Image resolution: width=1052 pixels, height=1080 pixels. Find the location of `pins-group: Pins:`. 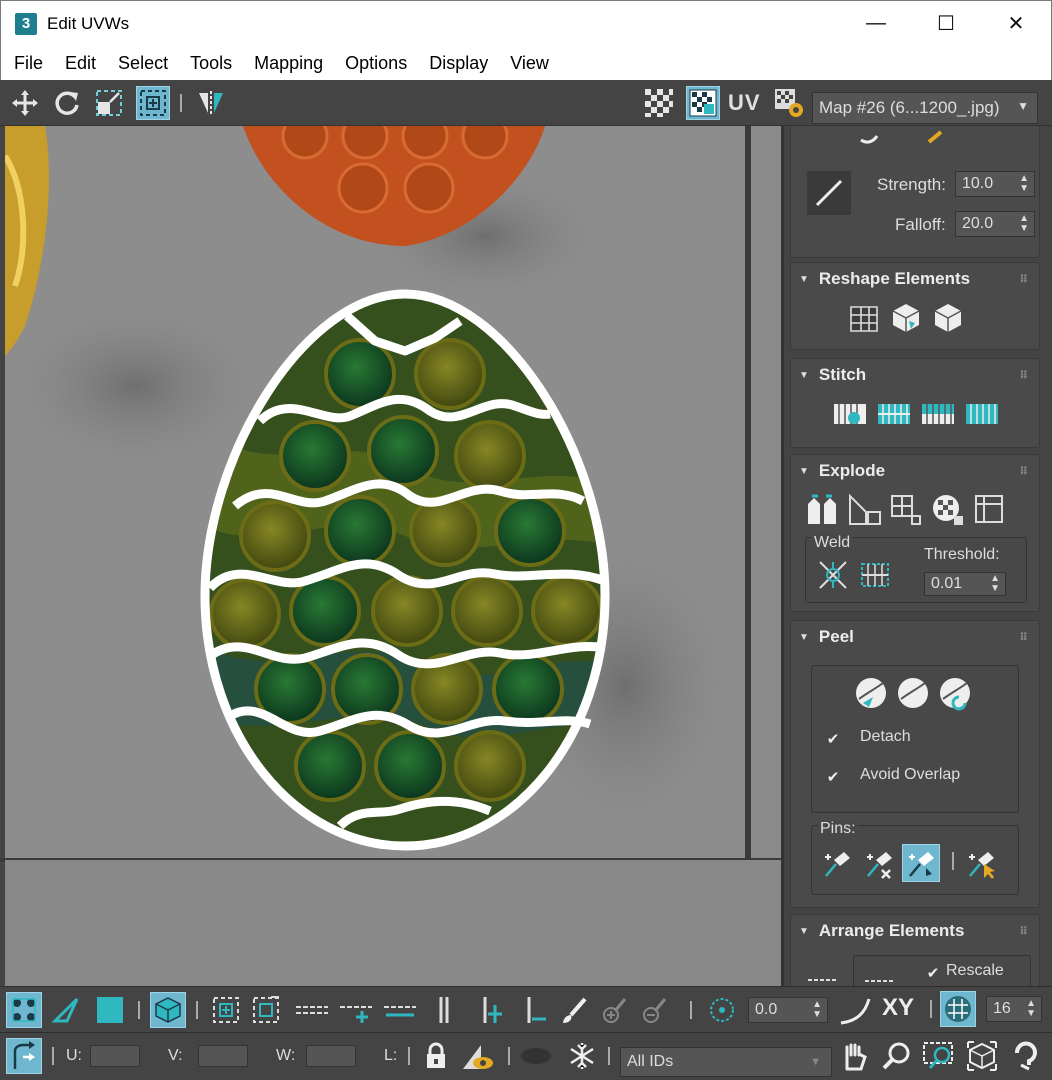

pins-group: Pins: is located at coordinates (915, 857).